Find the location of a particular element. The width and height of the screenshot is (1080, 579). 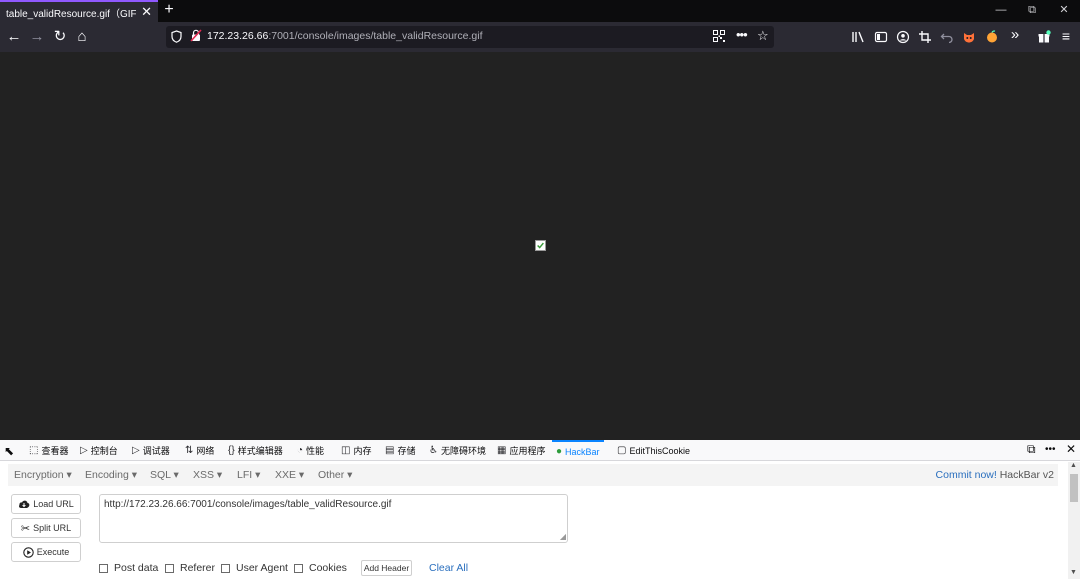

style-editor-icon: {} is located at coordinates (231, 450).